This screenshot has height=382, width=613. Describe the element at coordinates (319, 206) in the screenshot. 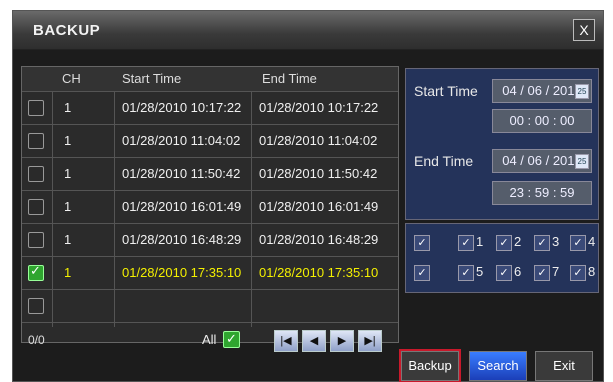

I see `row-end-time: 01/28/2010 16:01:49` at that location.